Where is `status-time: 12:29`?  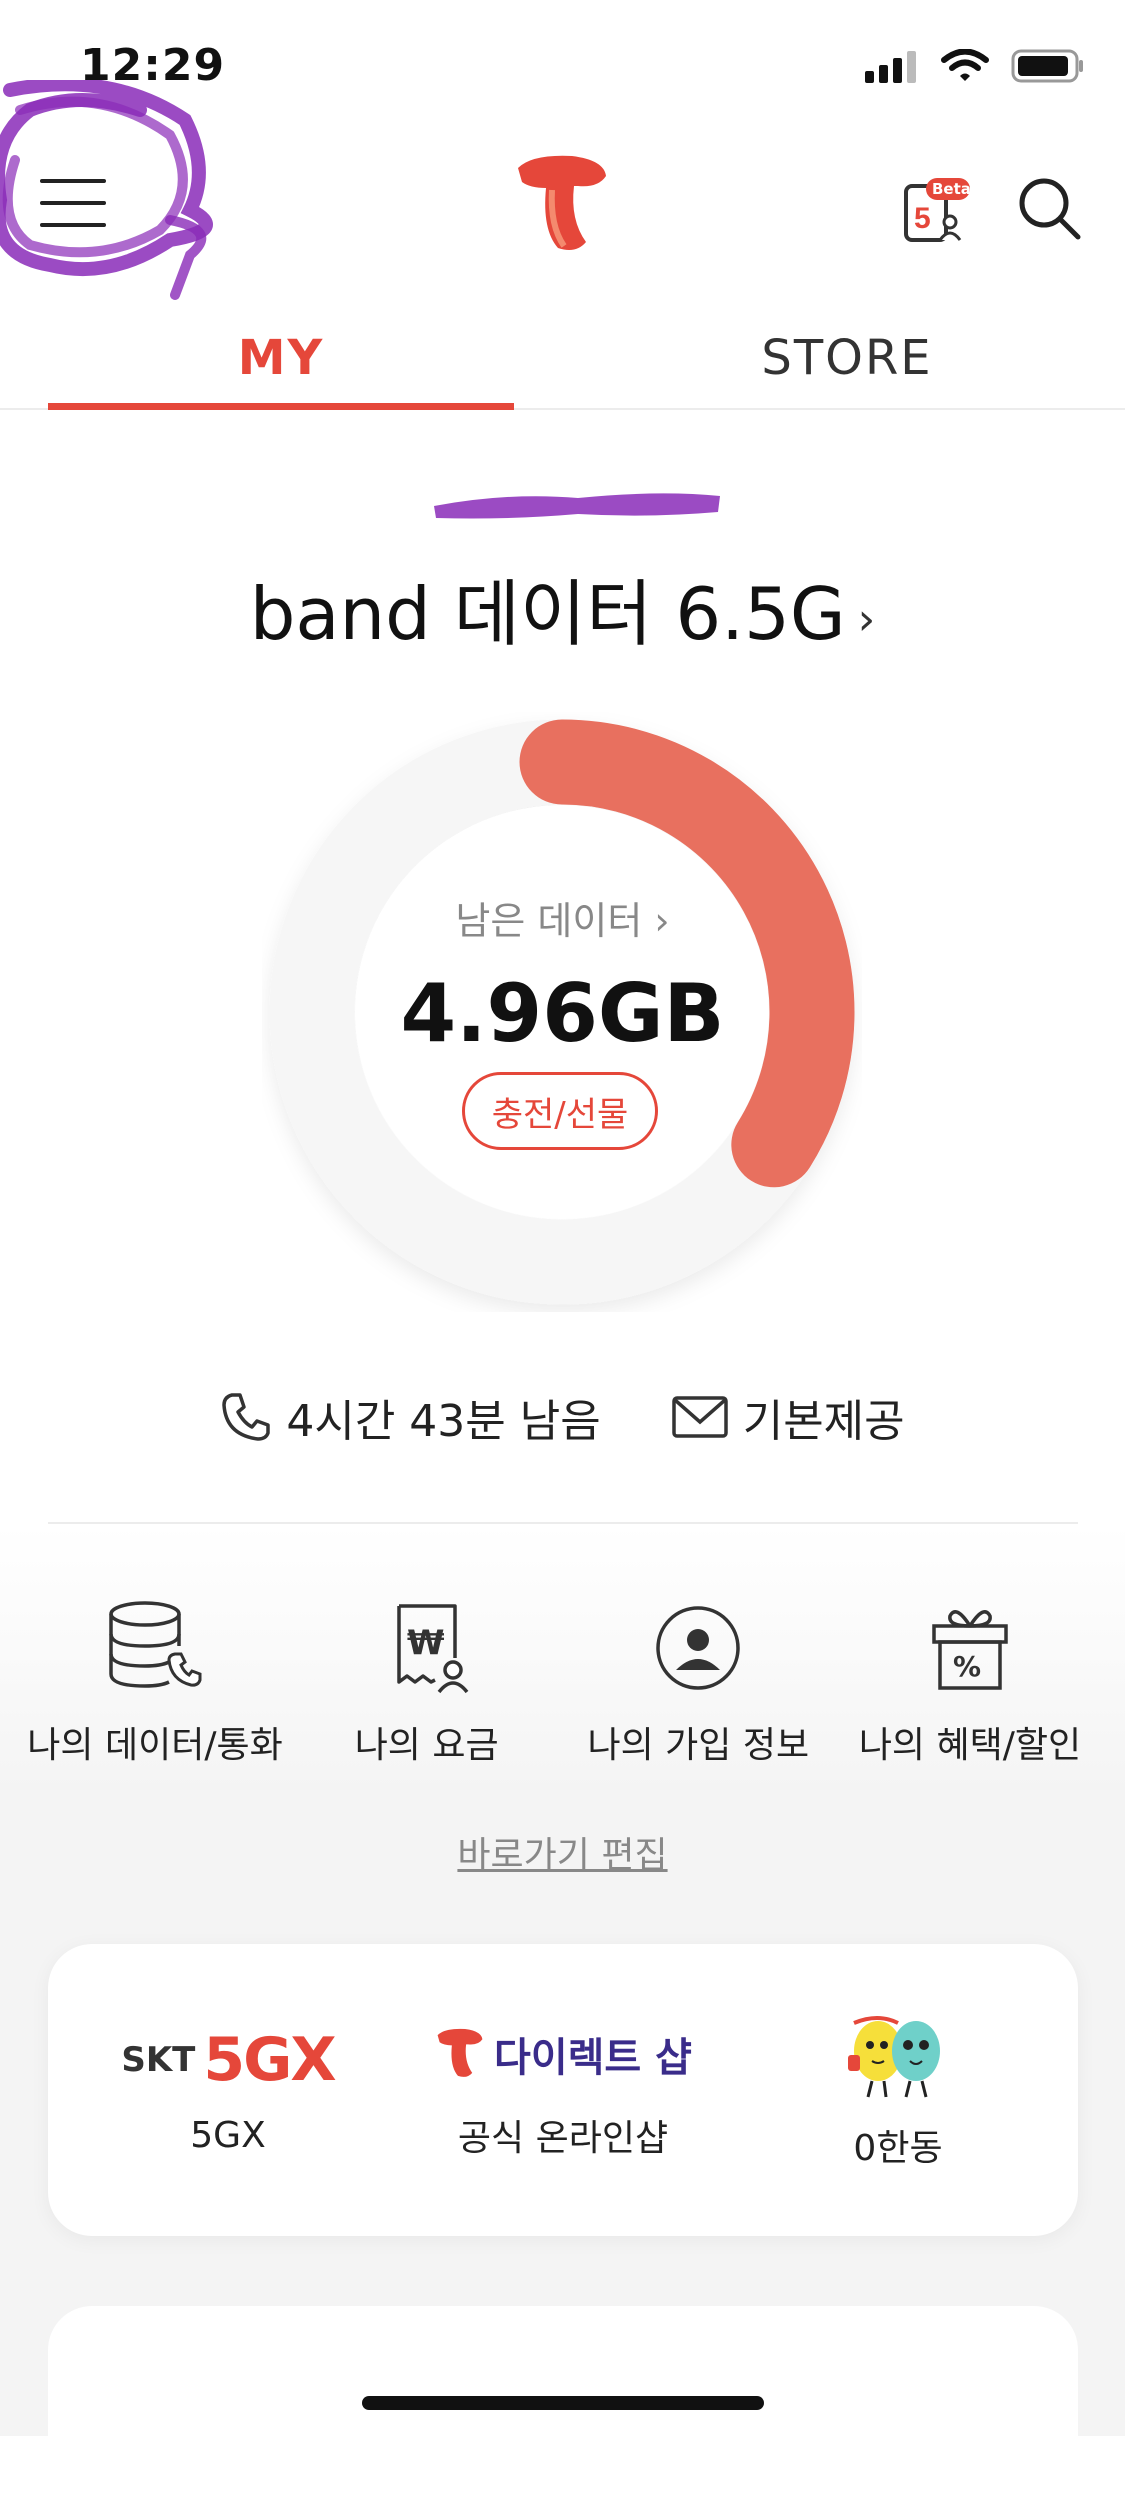
status-time: 12:29 is located at coordinates (153, 65).